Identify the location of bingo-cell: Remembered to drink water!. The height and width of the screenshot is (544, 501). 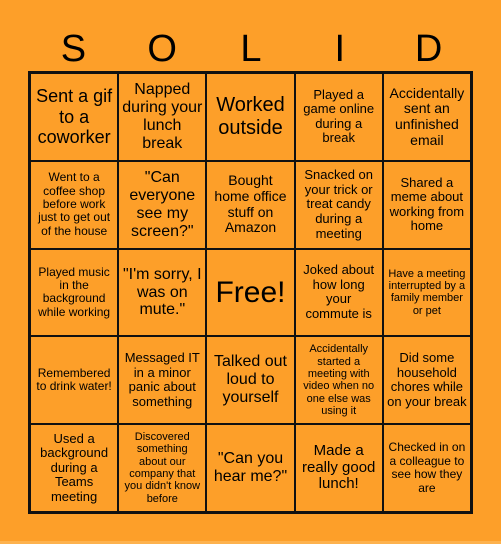
(74, 380).